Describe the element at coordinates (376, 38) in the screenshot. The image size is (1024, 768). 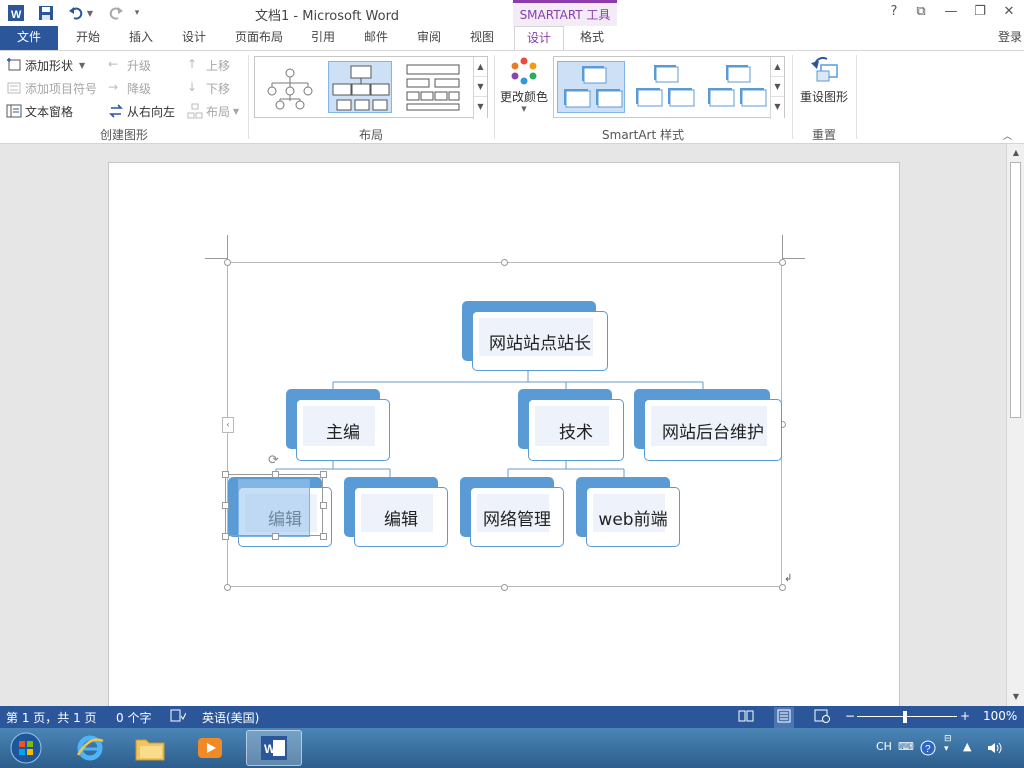
I see `tab-mailings: 邮件` at that location.